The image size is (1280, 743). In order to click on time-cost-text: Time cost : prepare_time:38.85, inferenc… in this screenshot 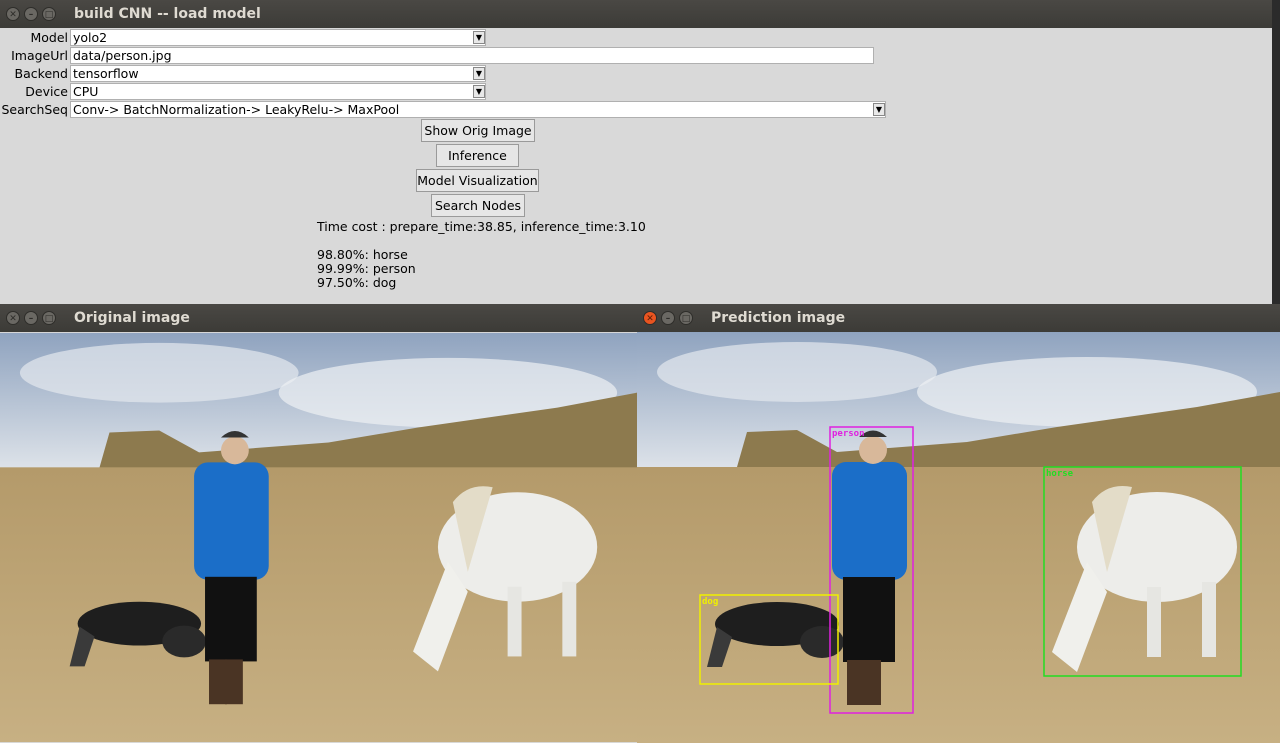, I will do `click(481, 226)`.